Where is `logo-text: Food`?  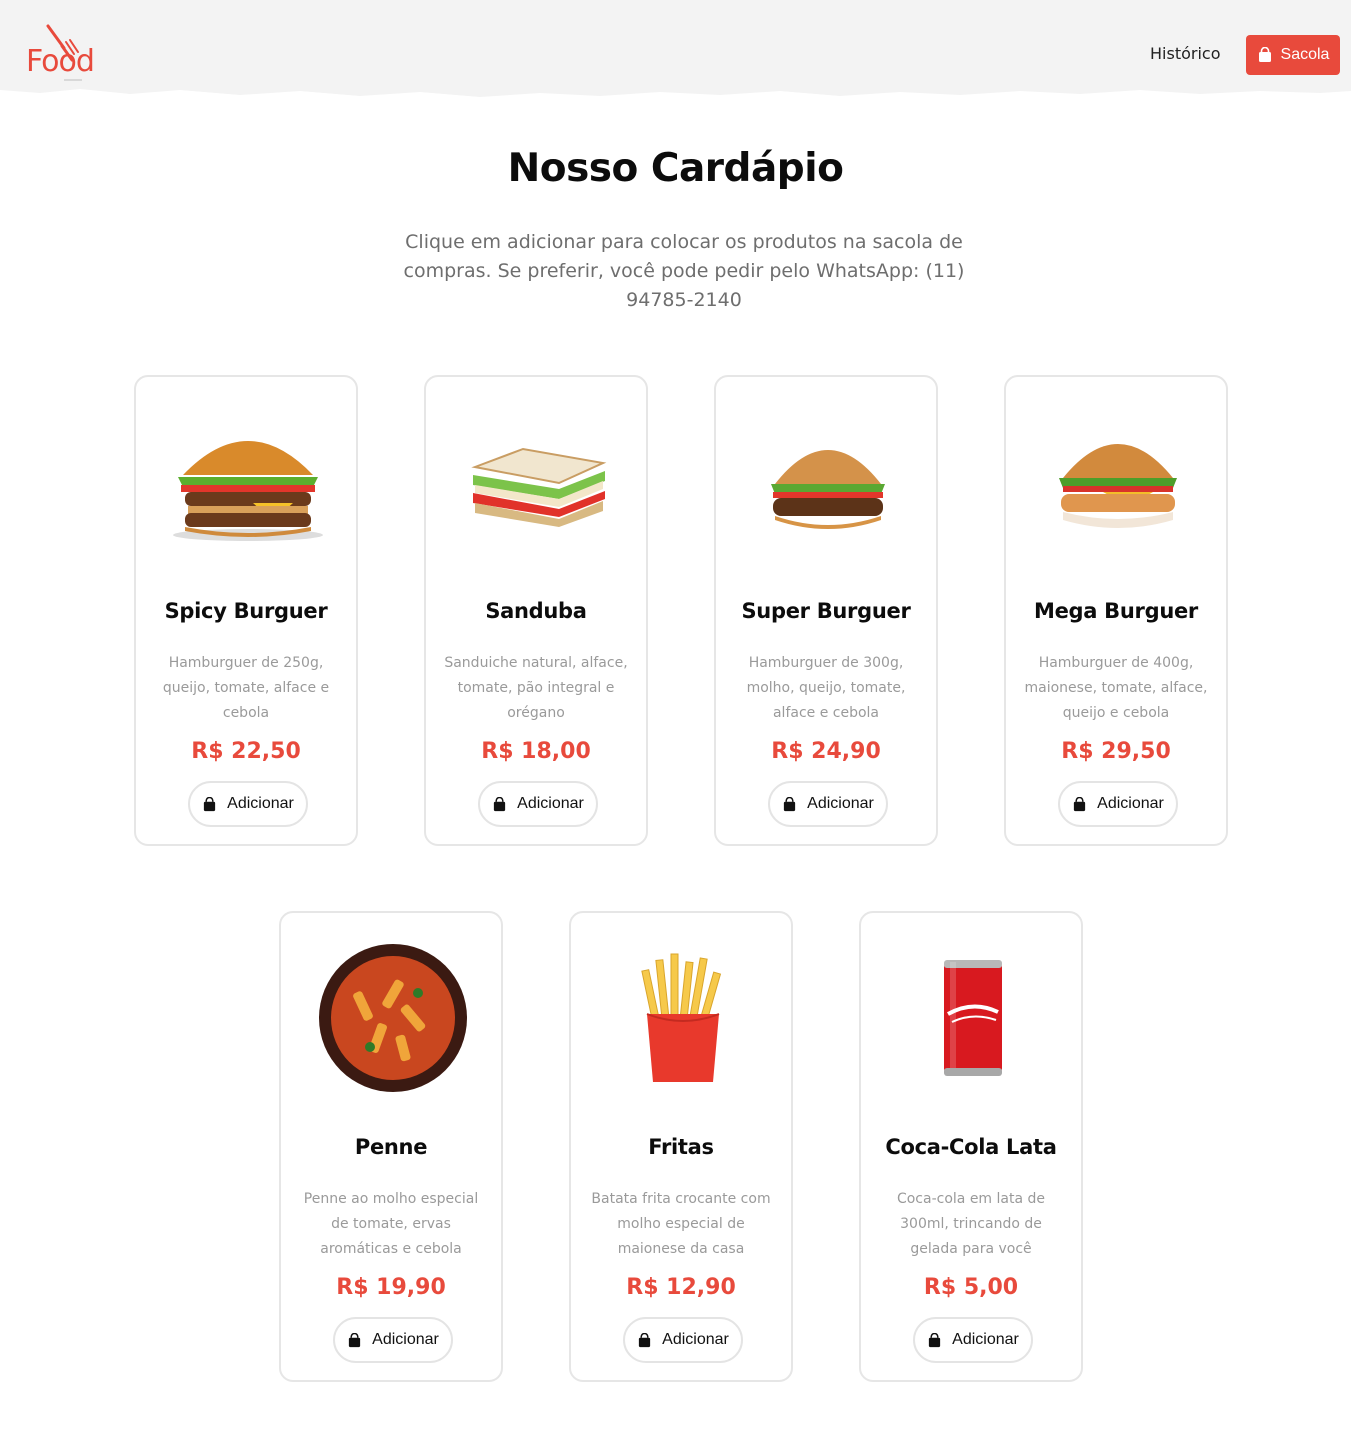
logo-text: Food is located at coordinates (60, 61).